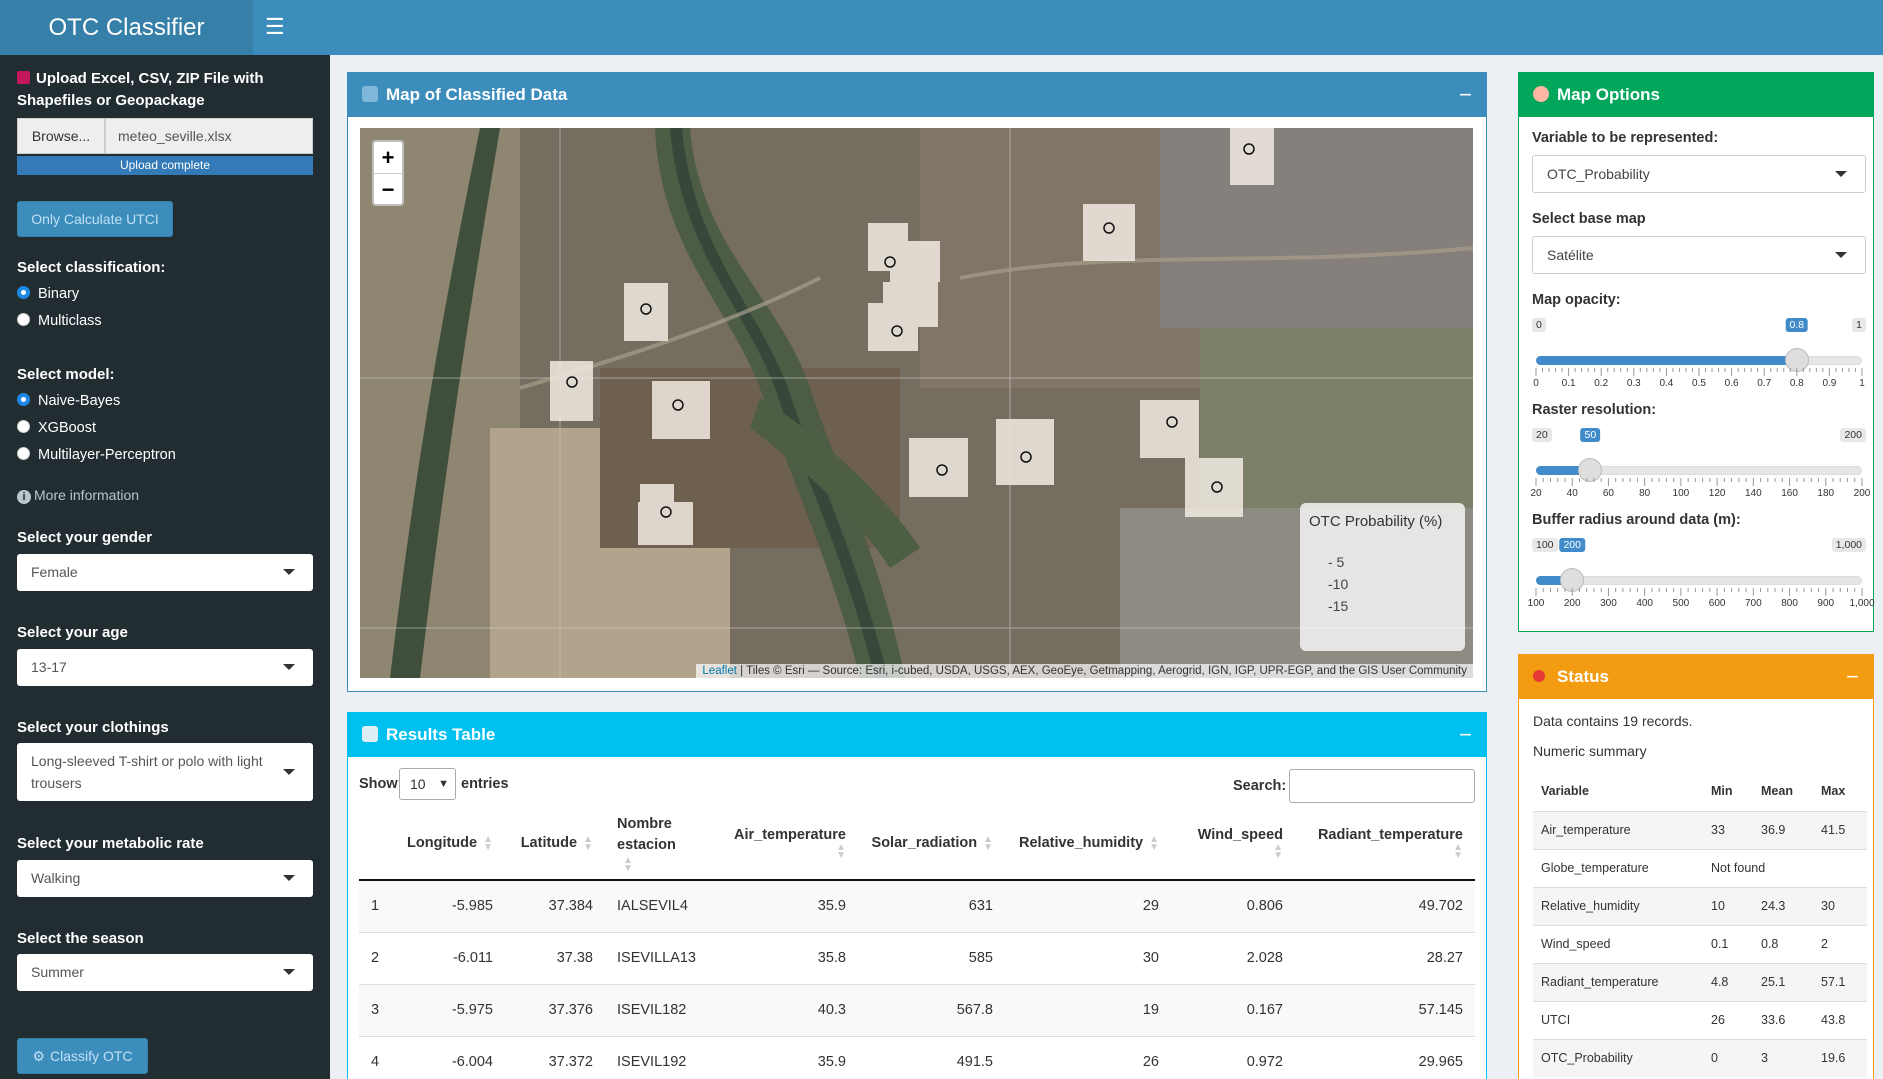 This screenshot has width=1883, height=1079. I want to click on entries-select: 10 ▼, so click(427, 784).